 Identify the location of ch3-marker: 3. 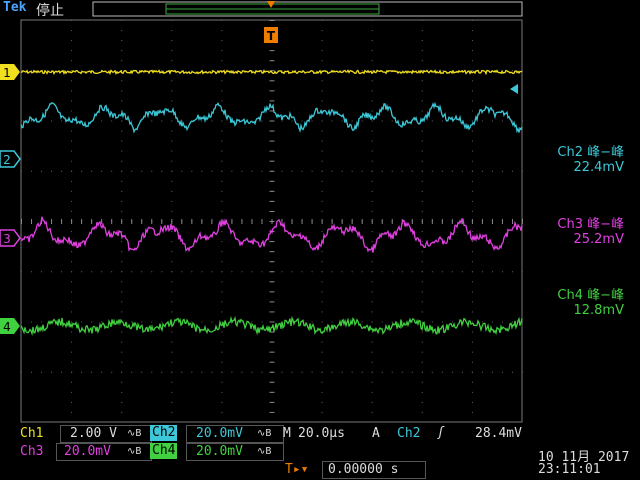
(10, 238).